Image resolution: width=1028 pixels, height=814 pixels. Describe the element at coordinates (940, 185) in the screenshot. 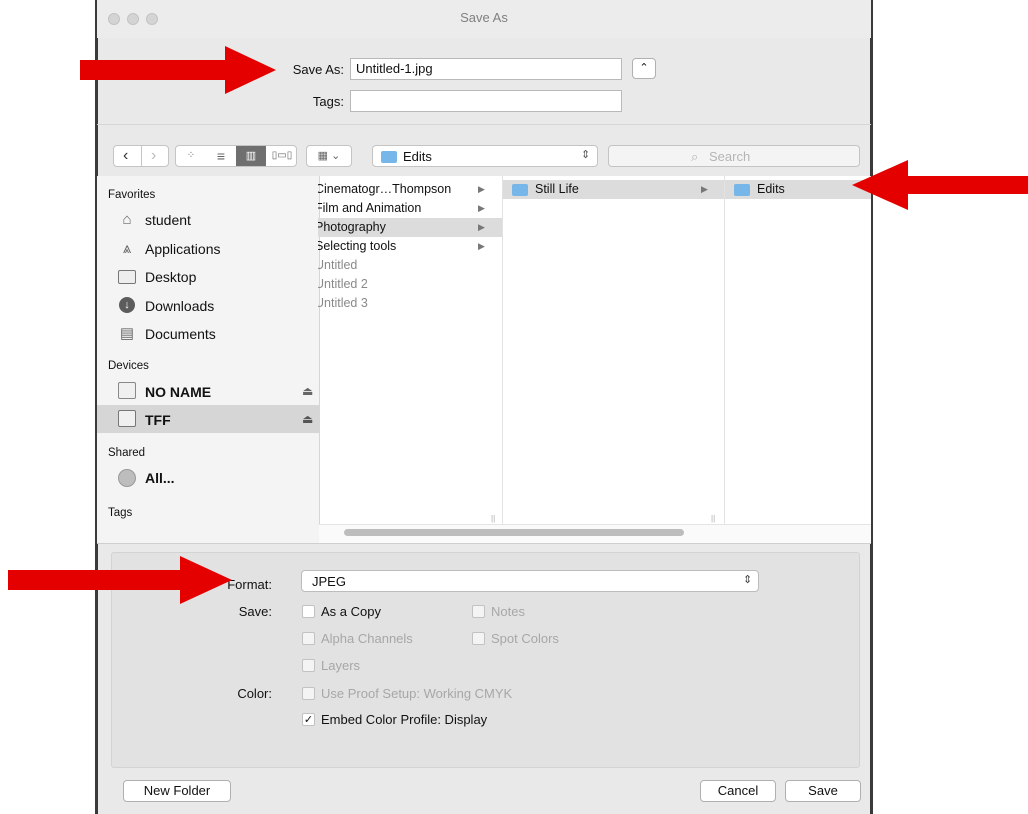

I see `arrow-pointing-left` at that location.